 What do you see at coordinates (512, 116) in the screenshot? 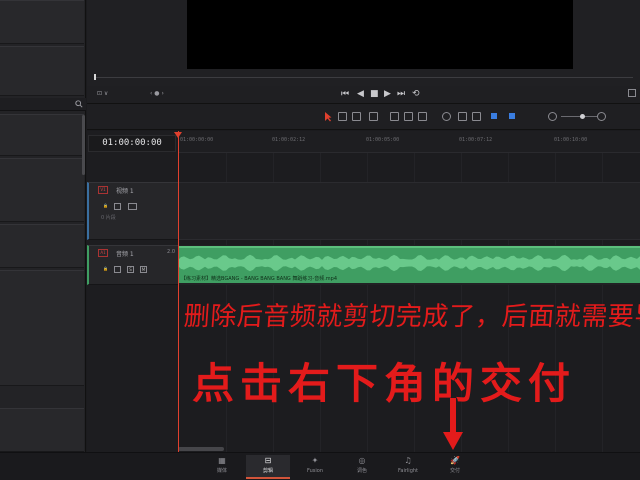
I see `marker-color-icon` at bounding box center [512, 116].